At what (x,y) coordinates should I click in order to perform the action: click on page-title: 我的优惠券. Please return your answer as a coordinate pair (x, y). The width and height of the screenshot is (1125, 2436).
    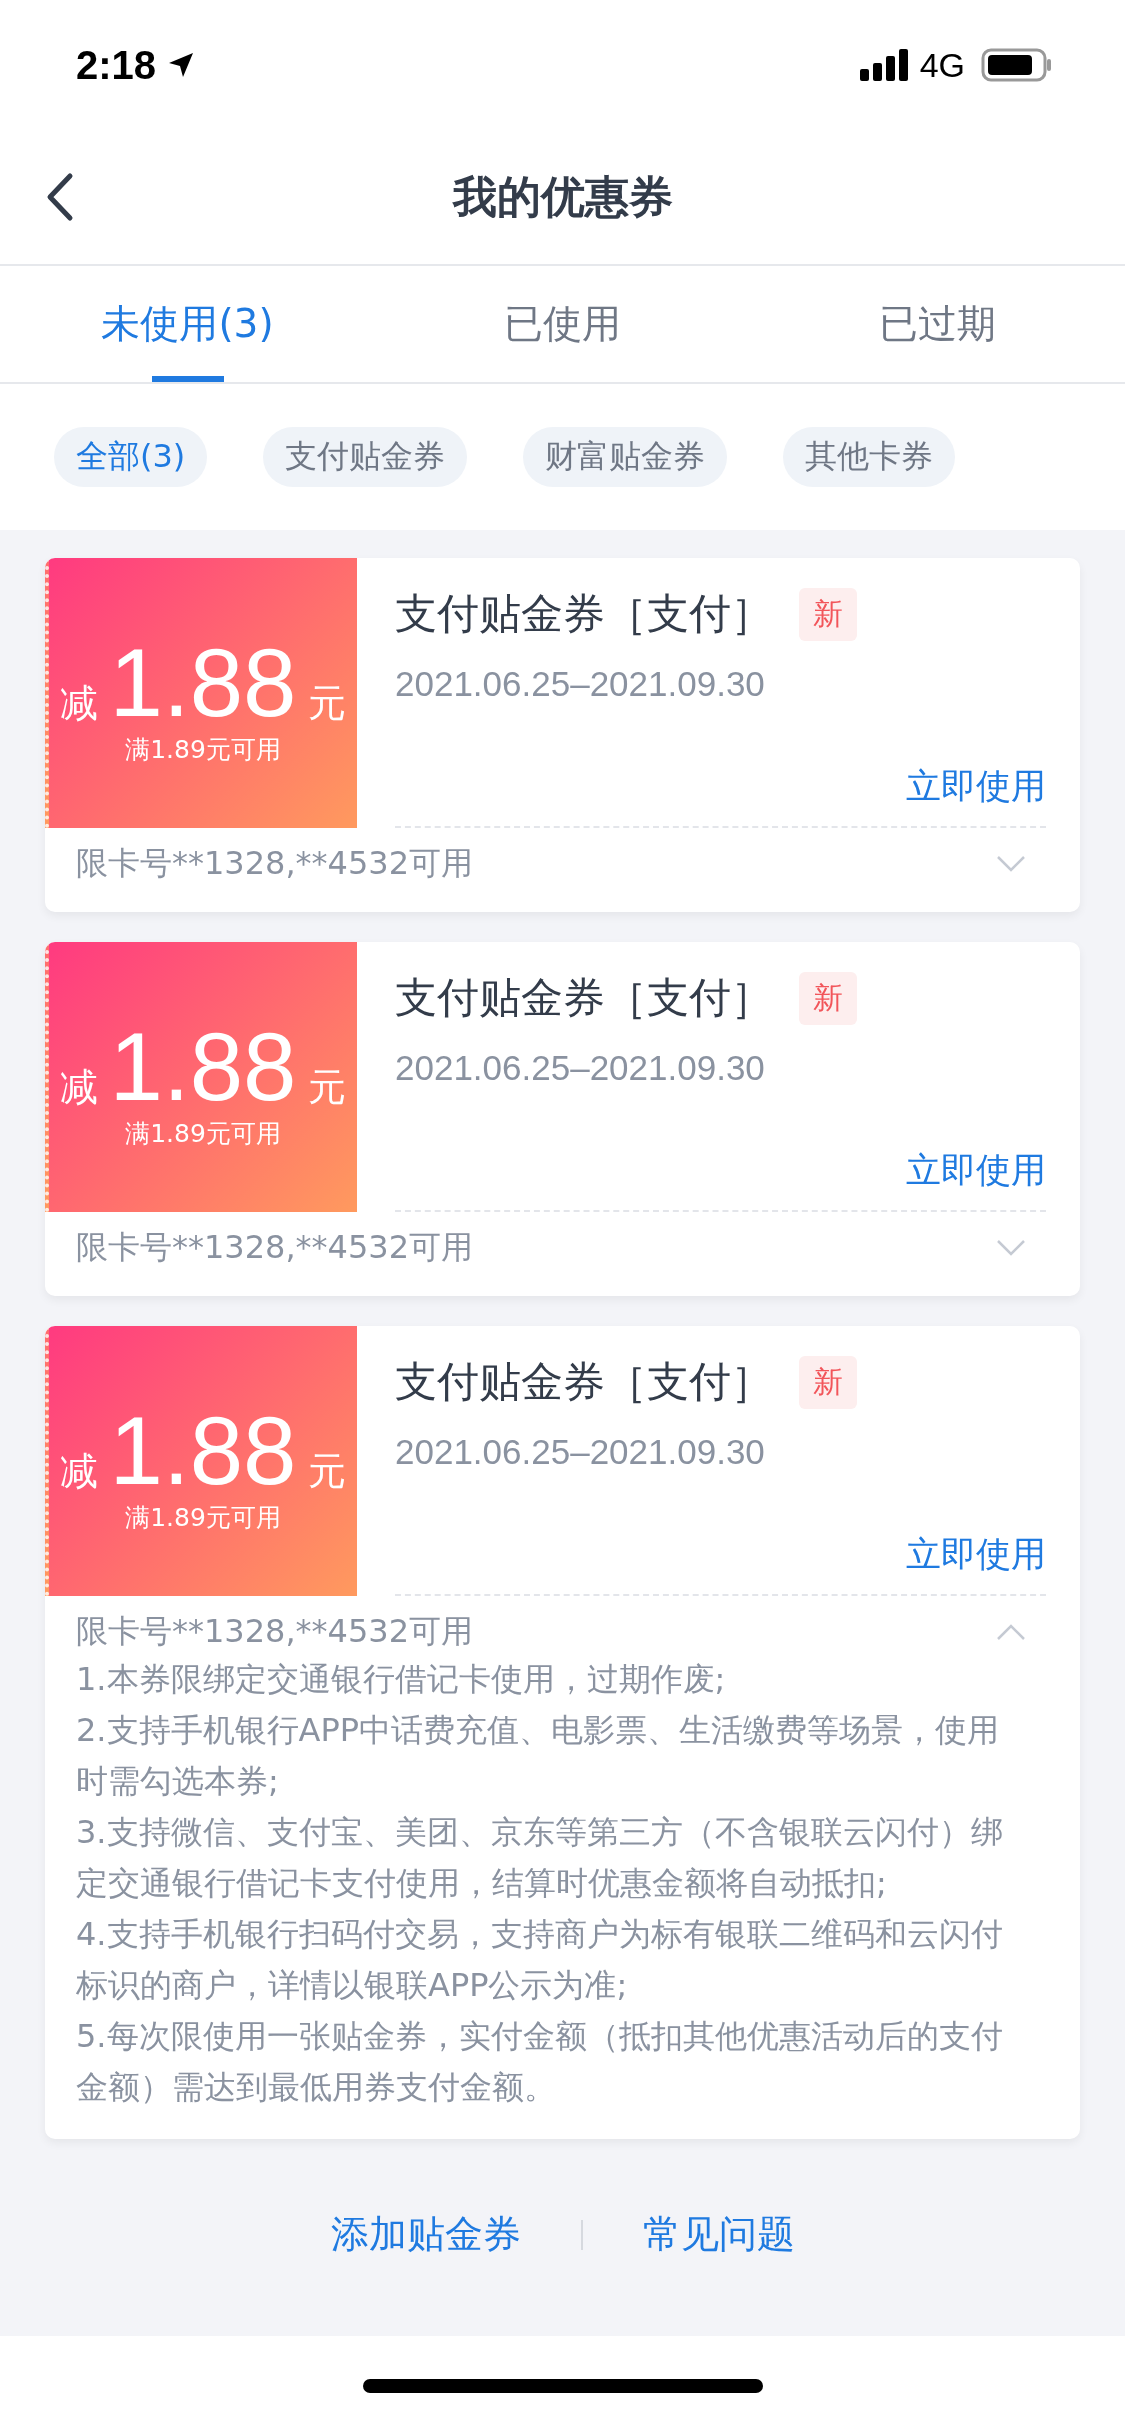
    Looking at the image, I should click on (562, 196).